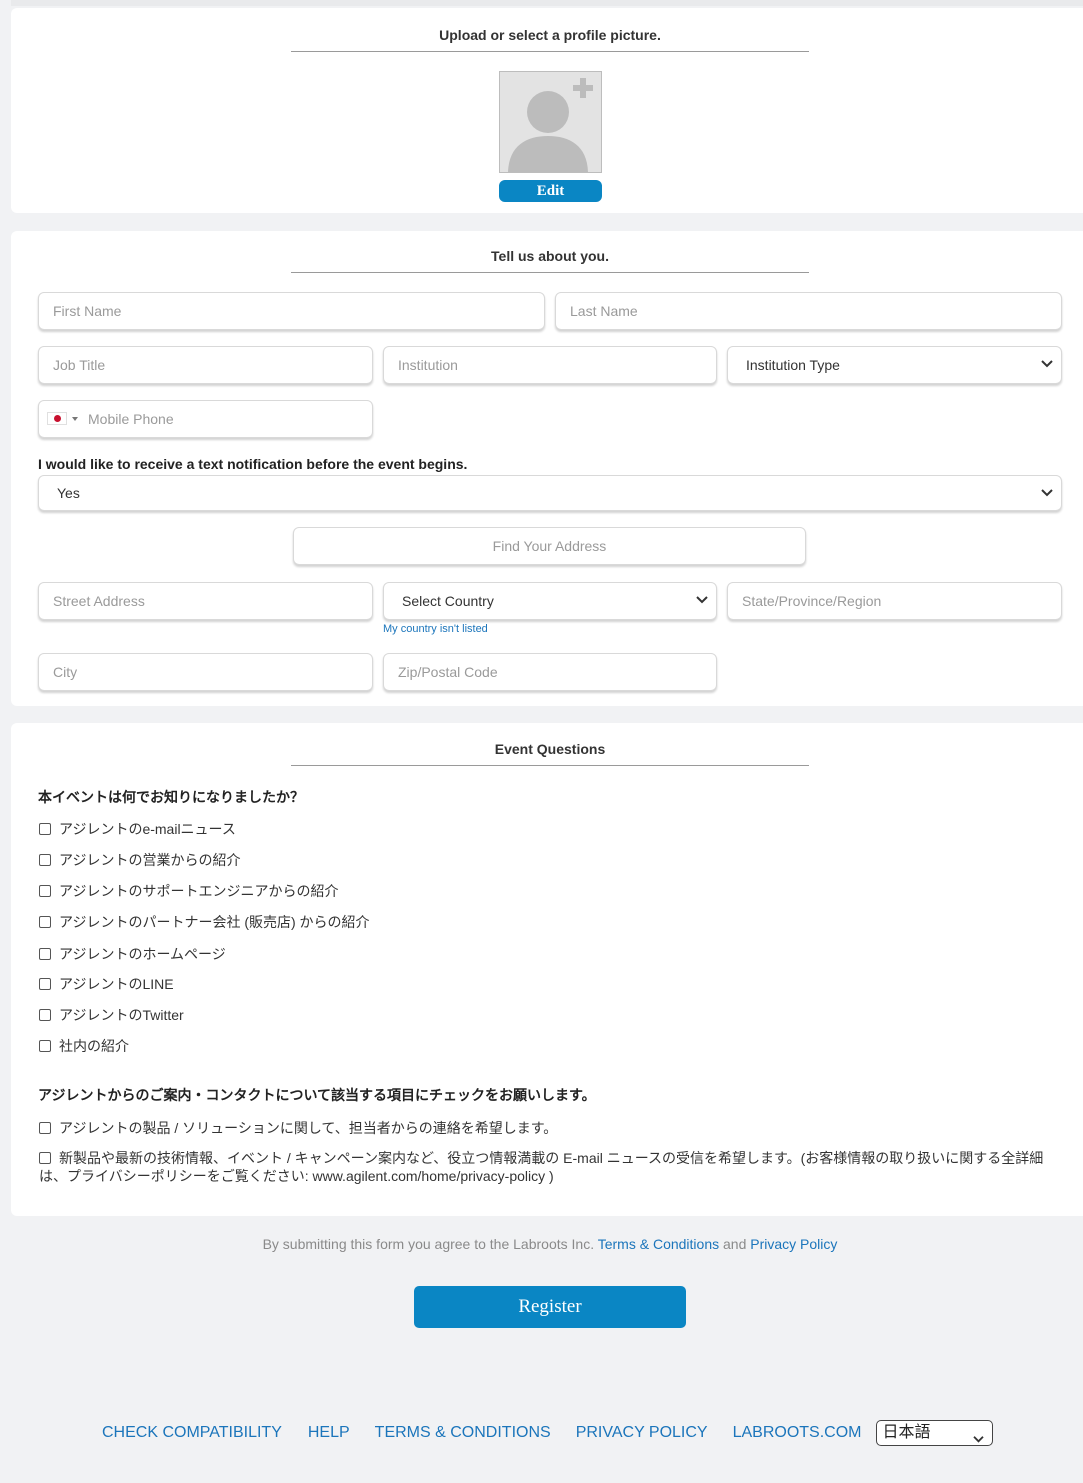 Image resolution: width=1083 pixels, height=1483 pixels. I want to click on question-contact-preferences: アジレントからのご案内・コンタクトについて該当する項目にチェックをお願いします。, so click(317, 1095).